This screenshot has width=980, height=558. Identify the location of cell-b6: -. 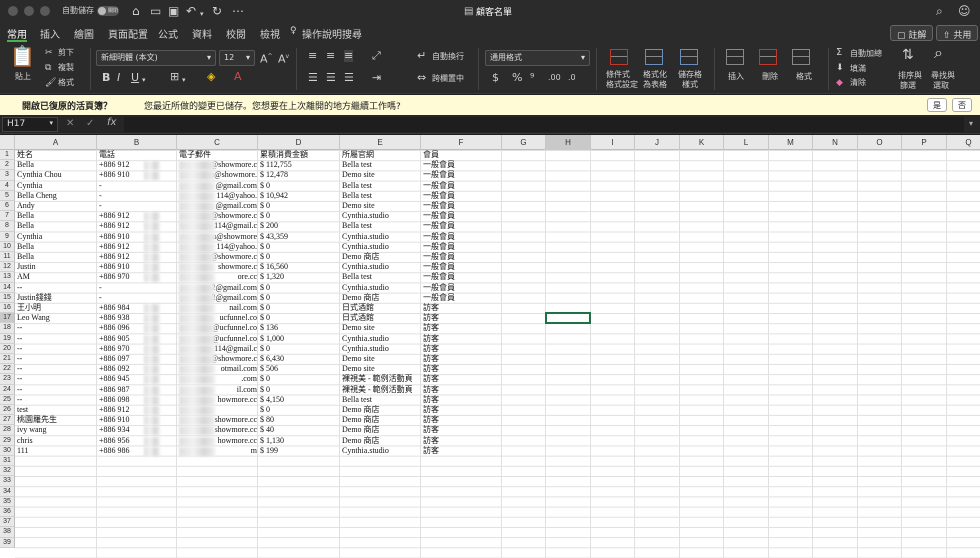
(137, 206).